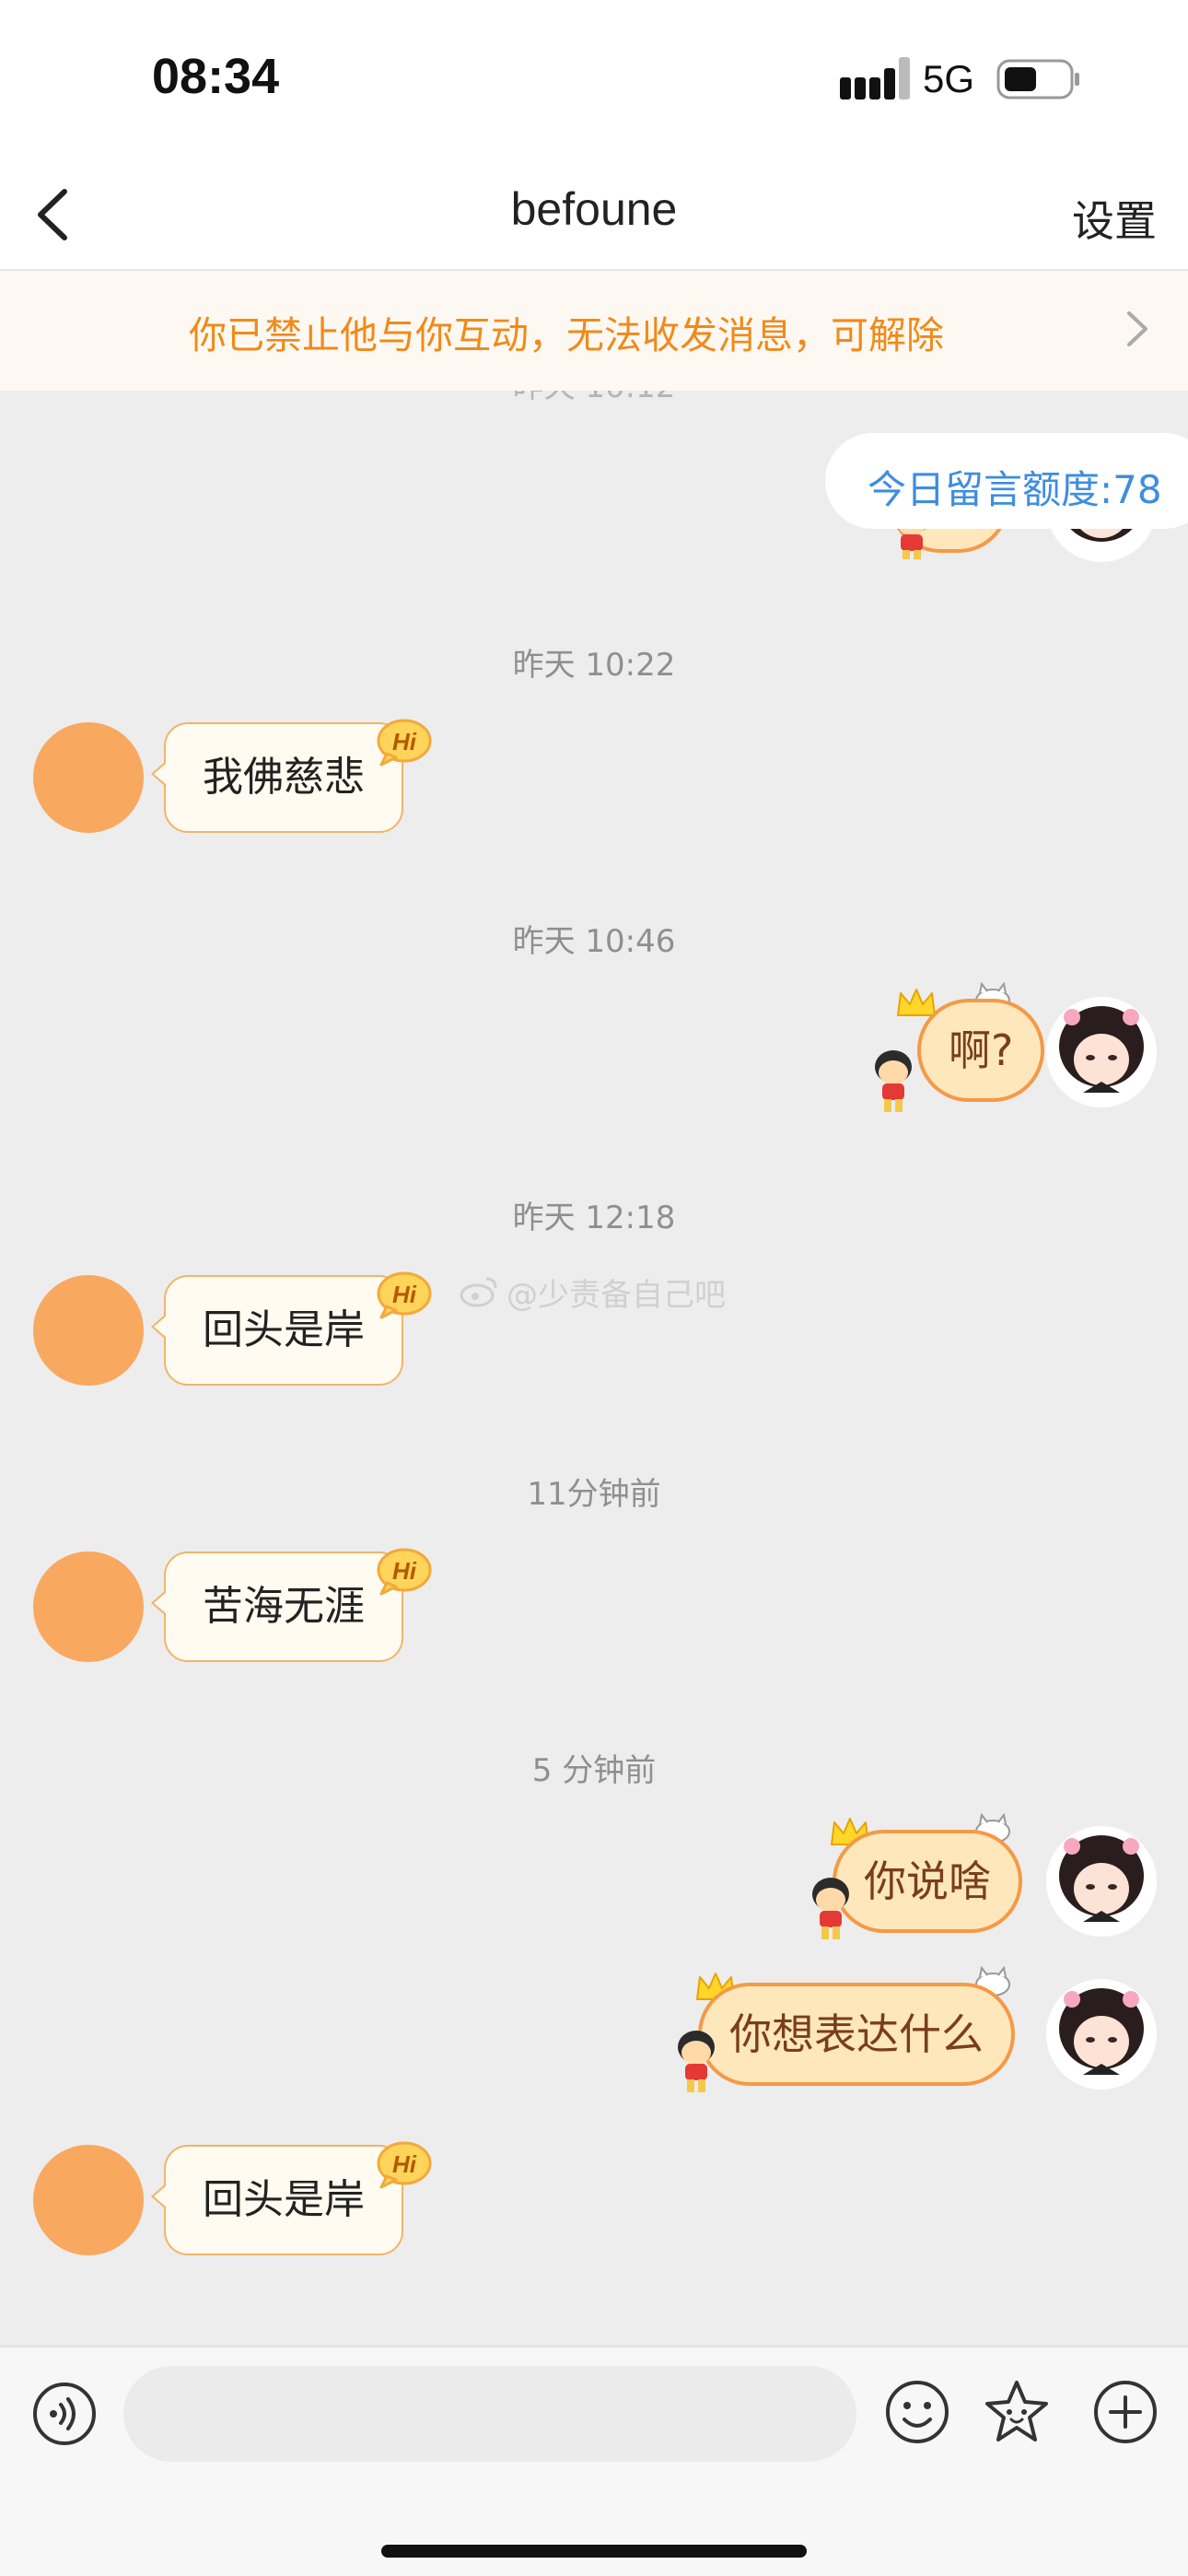 Image resolution: width=1188 pixels, height=2576 pixels. Describe the element at coordinates (594, 78) in the screenshot. I see `status-bar: 08:34 5G` at that location.